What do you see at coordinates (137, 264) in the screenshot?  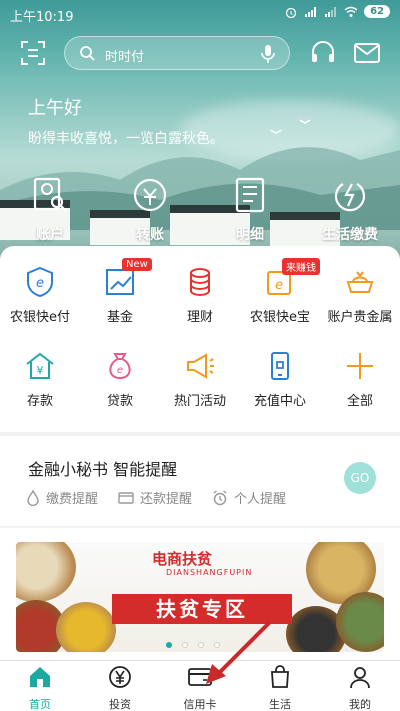 I see `new-badge: New` at bounding box center [137, 264].